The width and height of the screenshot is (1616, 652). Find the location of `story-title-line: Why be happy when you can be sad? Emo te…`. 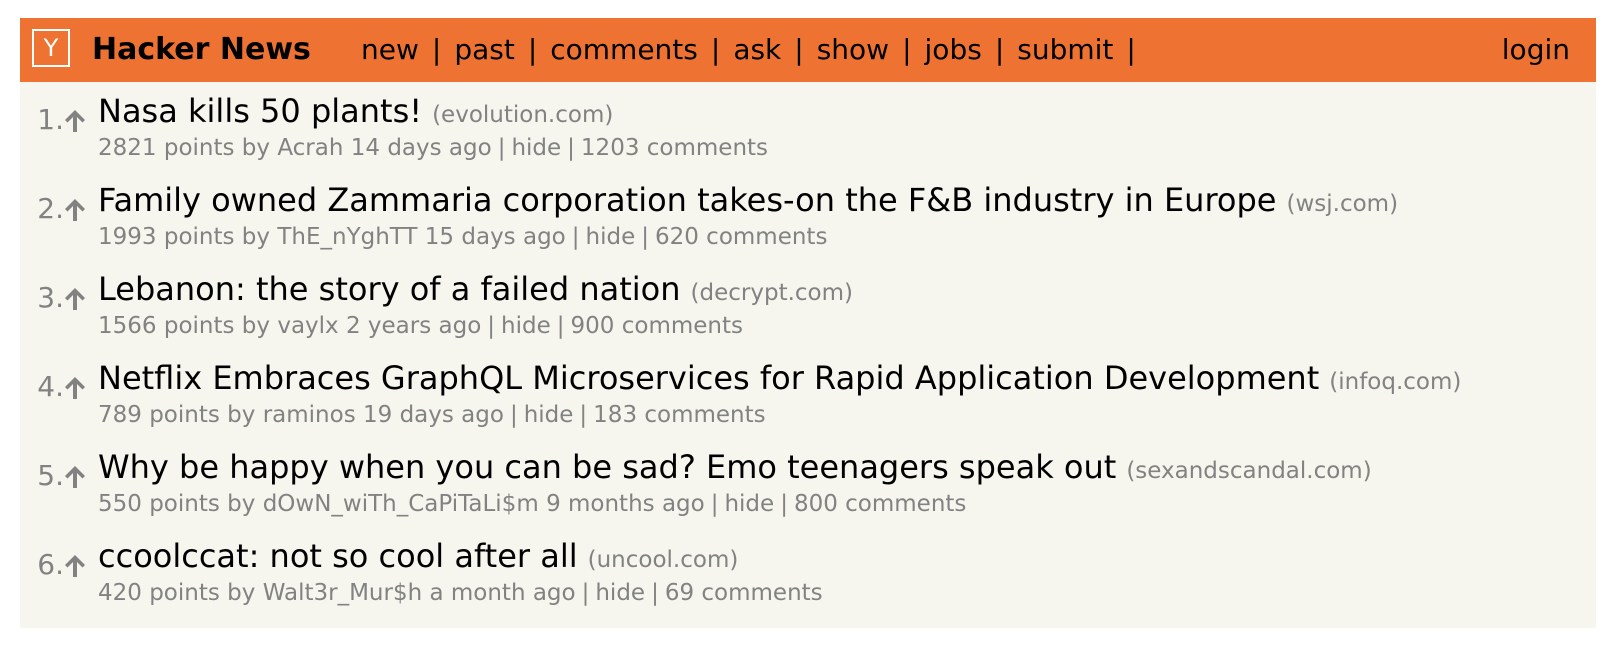

story-title-line: Why be happy when you can be sad? Emo te… is located at coordinates (735, 467).